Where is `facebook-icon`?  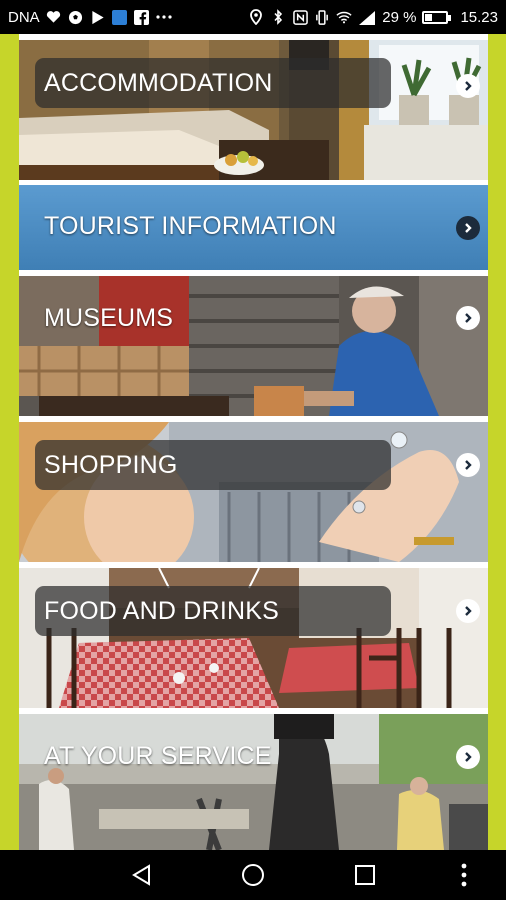 facebook-icon is located at coordinates (142, 17).